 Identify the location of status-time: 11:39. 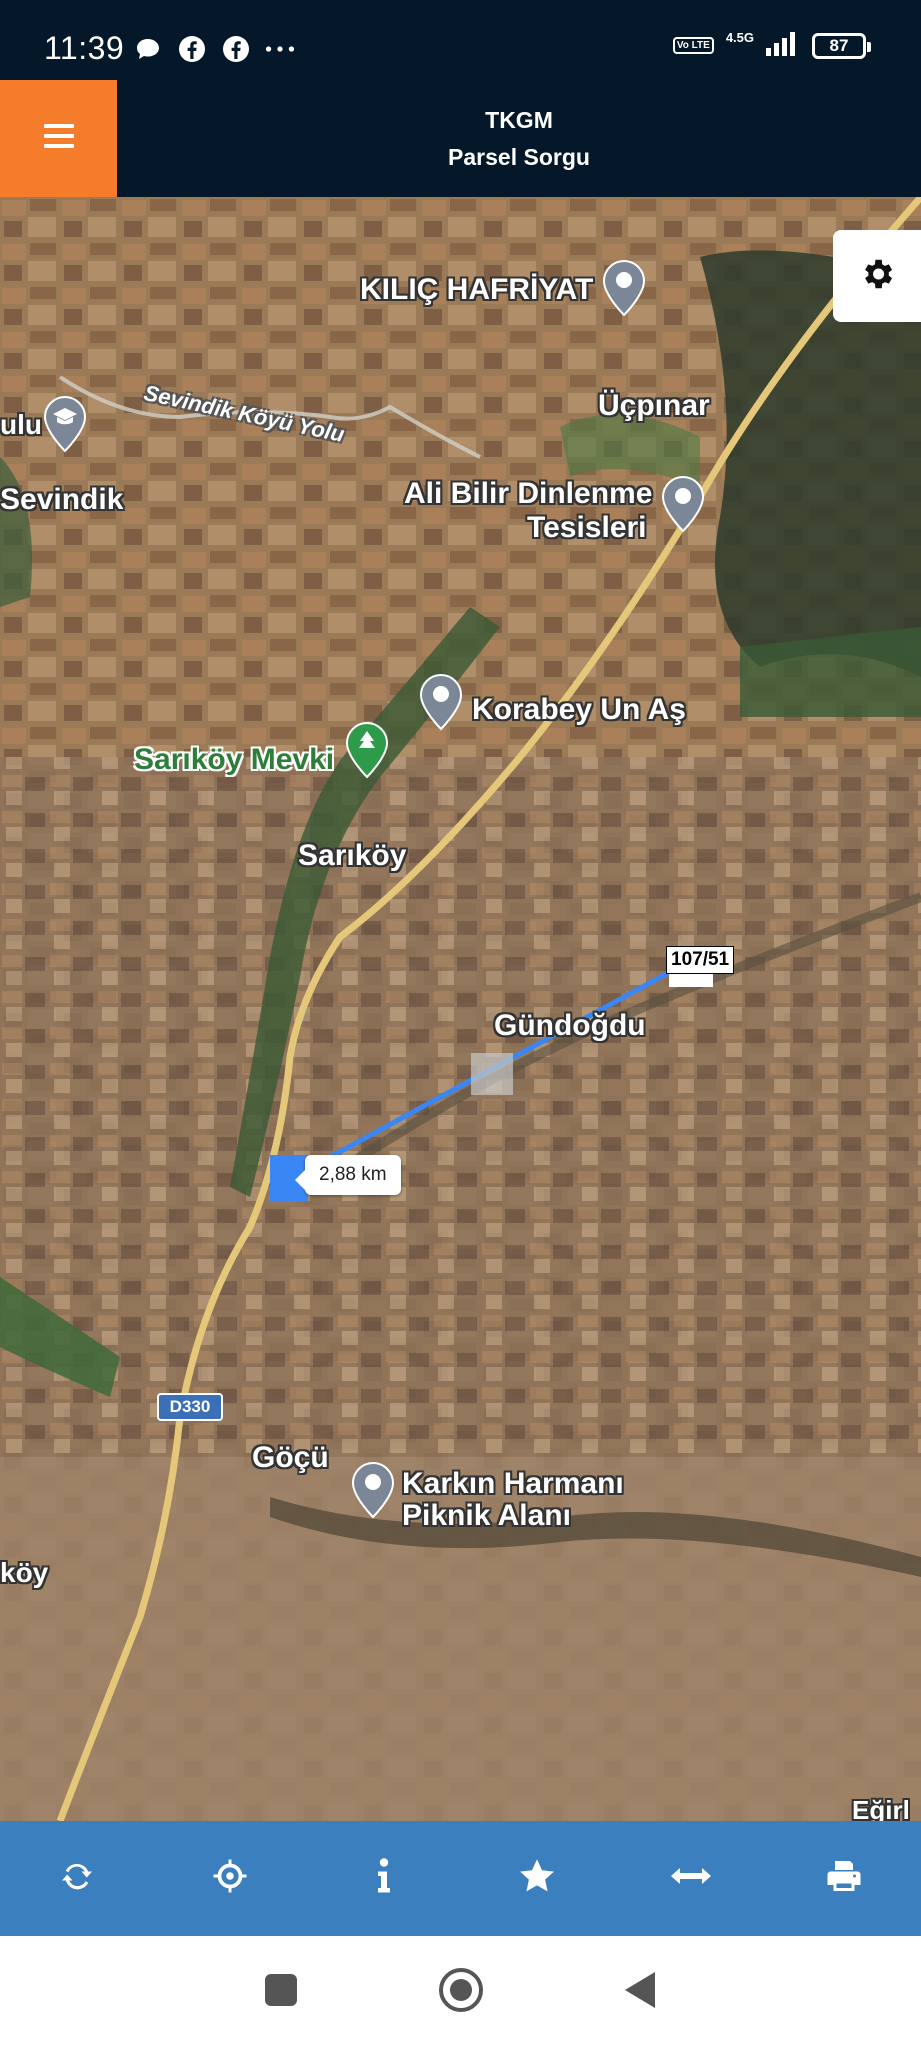
(84, 48).